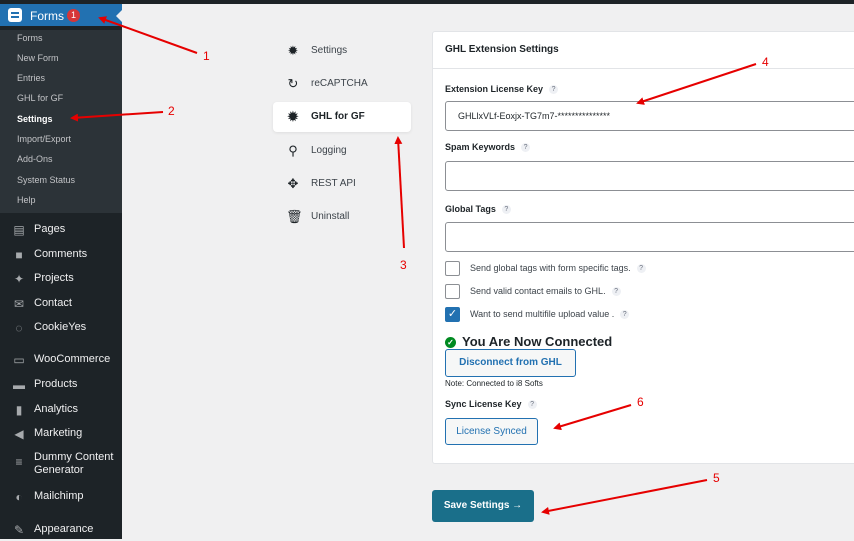  What do you see at coordinates (624, 497) in the screenshot?
I see `annotation-arrow` at bounding box center [624, 497].